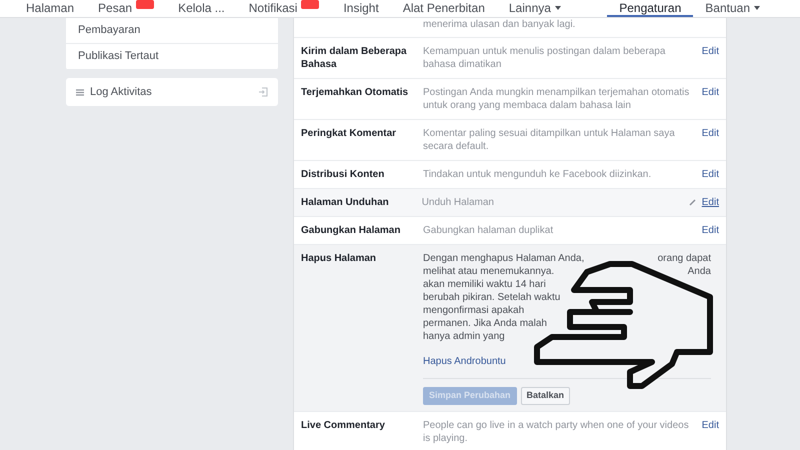 This screenshot has width=800, height=450. What do you see at coordinates (484, 284) in the screenshot?
I see `description-text: akan memiliki waktu 14 hari` at bounding box center [484, 284].